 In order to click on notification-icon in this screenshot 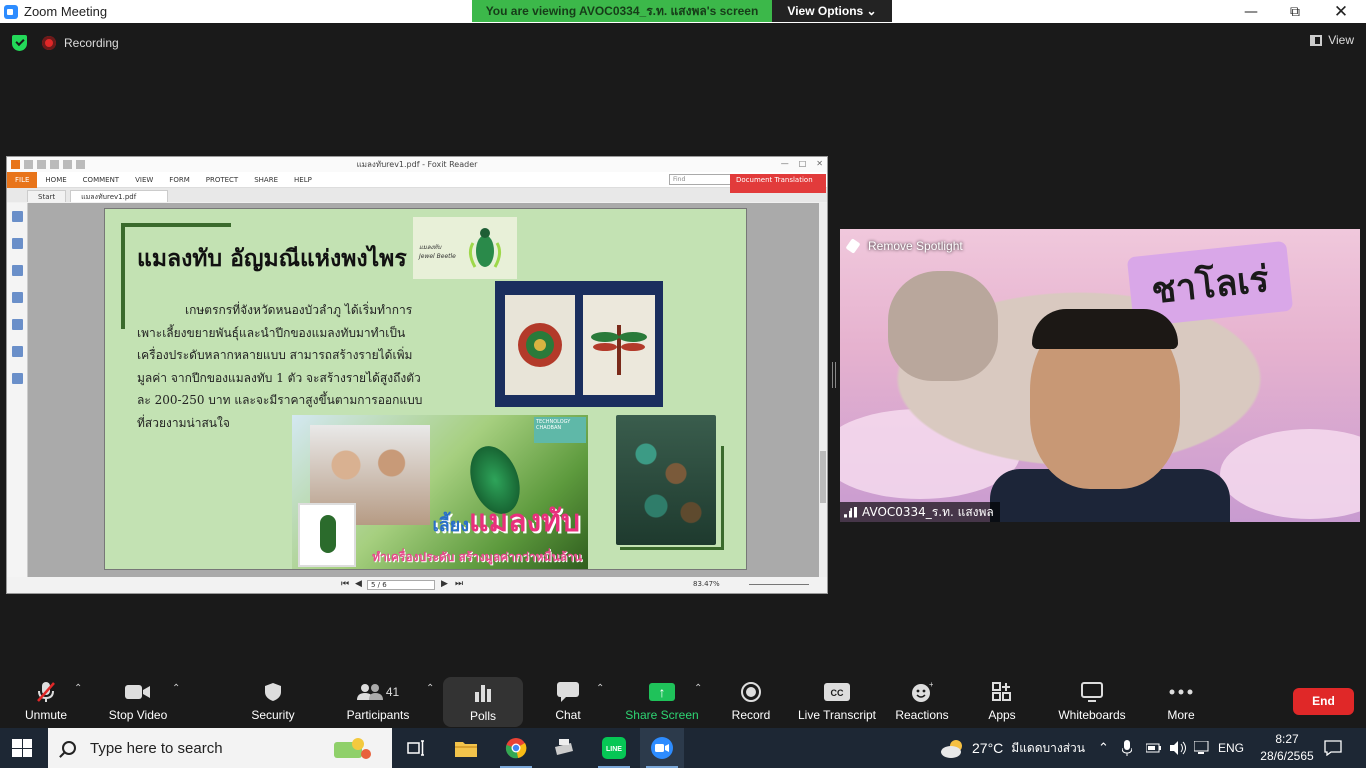, I will do `click(1333, 748)`.